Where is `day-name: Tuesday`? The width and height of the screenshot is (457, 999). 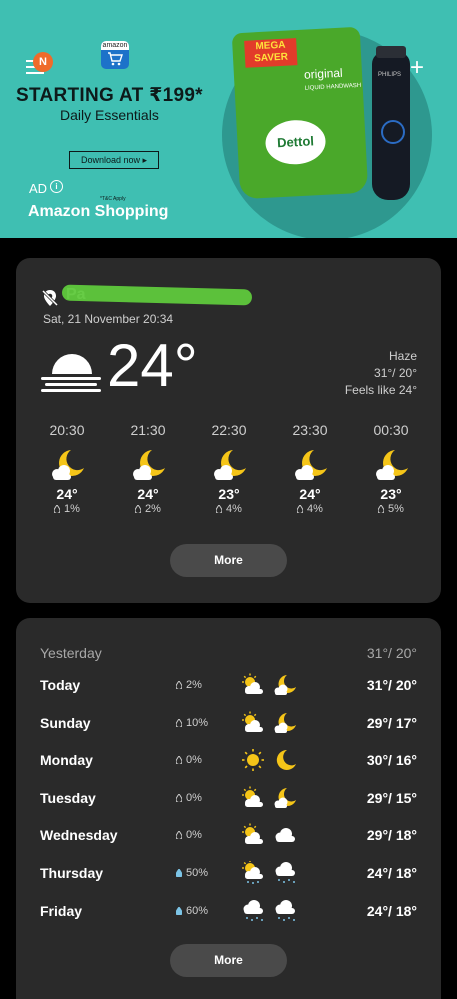 day-name: Tuesday is located at coordinates (68, 797).